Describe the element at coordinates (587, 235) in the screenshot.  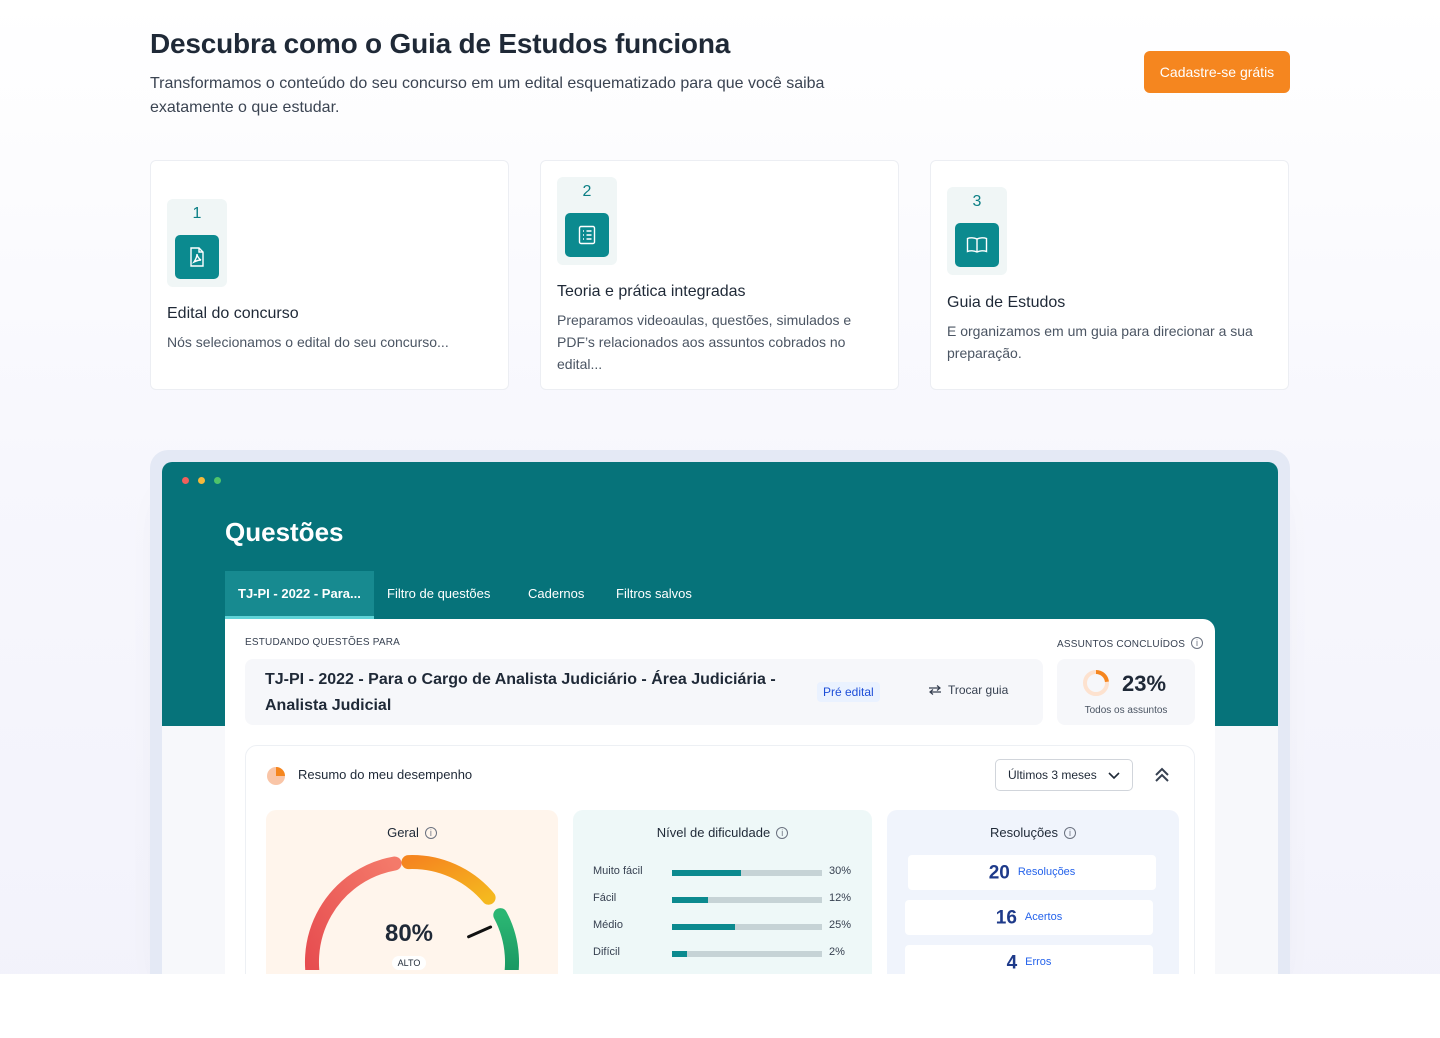
I see `checklist-icon` at that location.